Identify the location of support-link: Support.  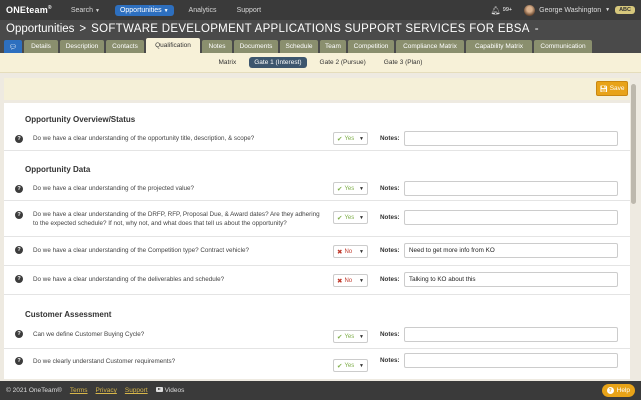
(136, 390).